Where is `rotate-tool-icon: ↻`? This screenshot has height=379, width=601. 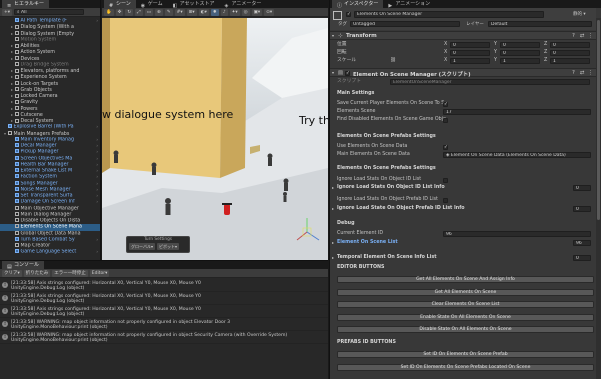
rotate-tool-icon: ↻ is located at coordinates (129, 12).